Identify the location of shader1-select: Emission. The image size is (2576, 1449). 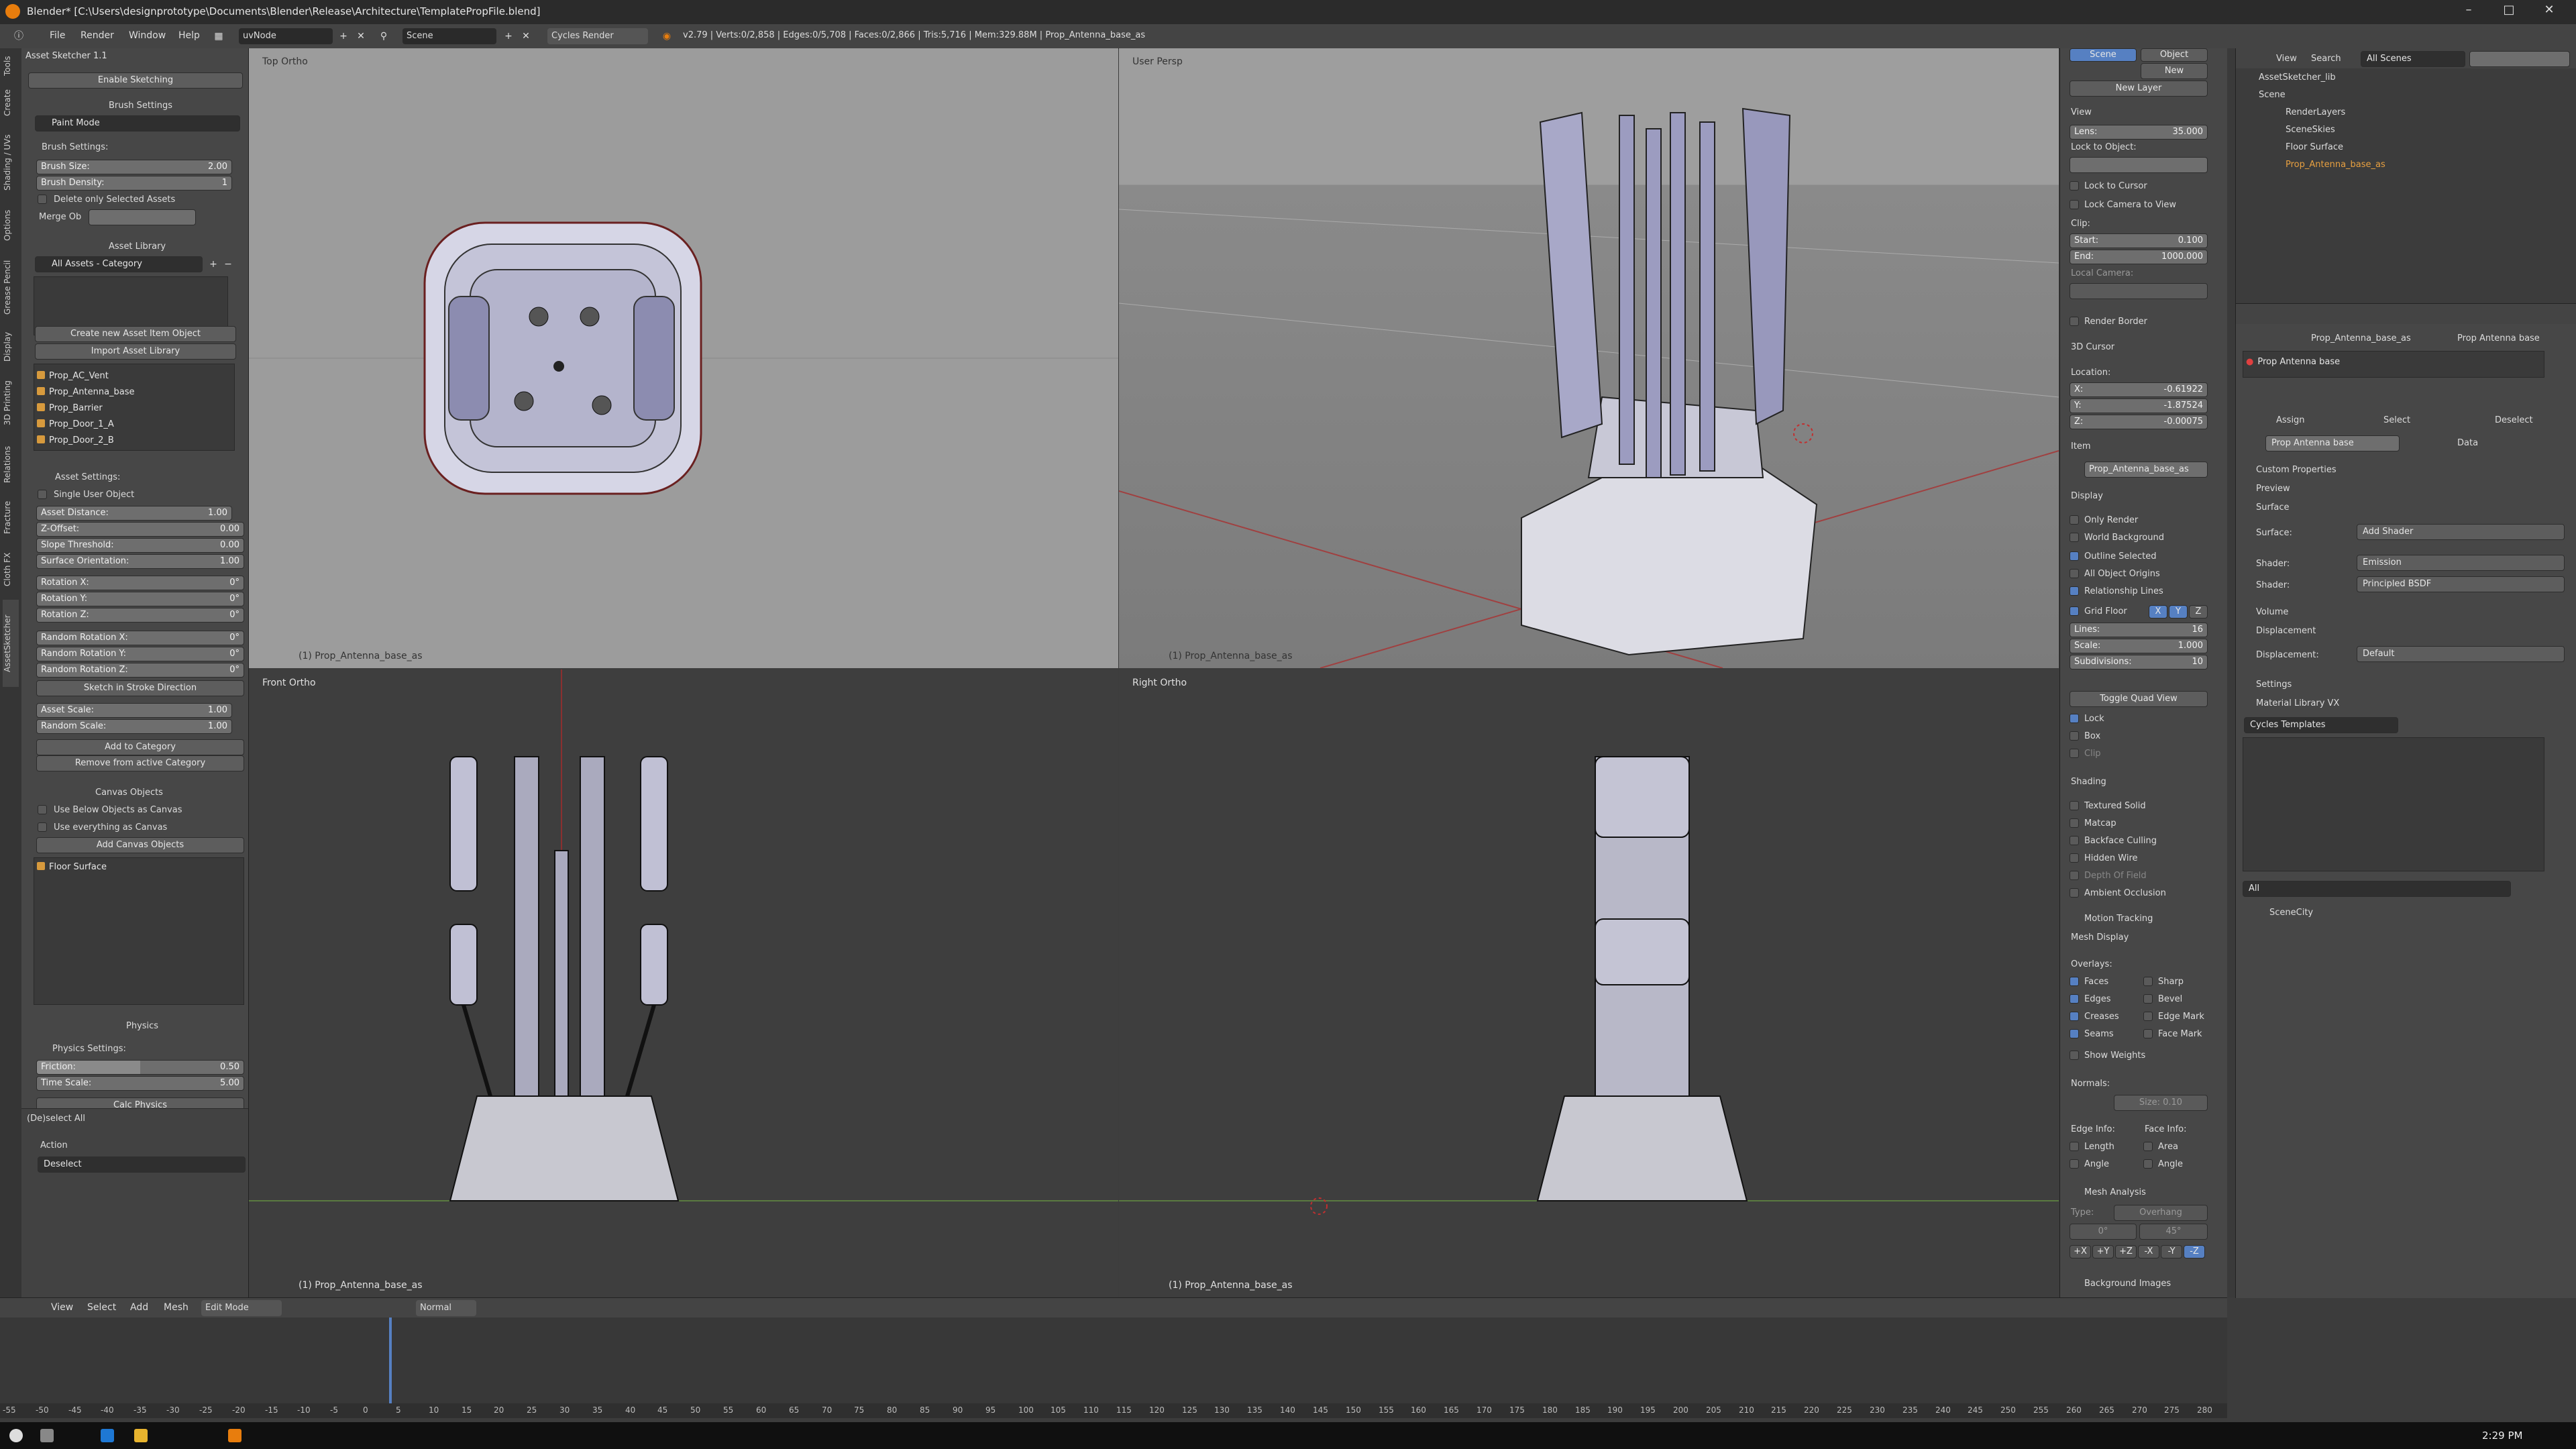
(2461, 563).